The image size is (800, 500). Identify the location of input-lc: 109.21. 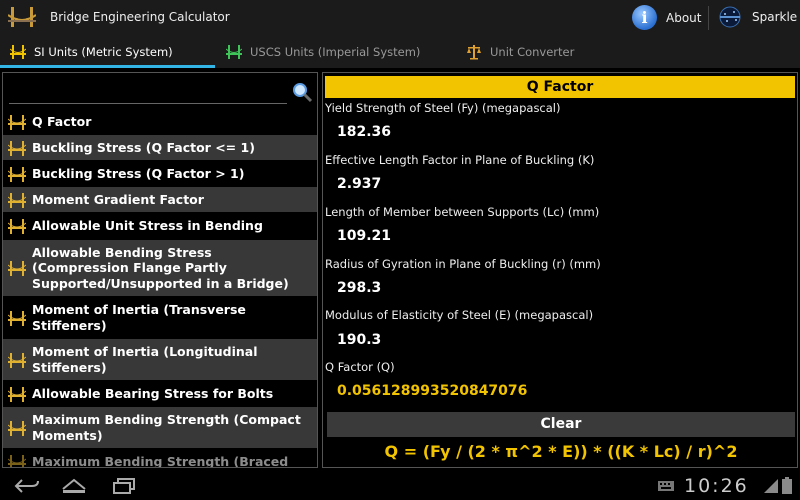
(364, 236).